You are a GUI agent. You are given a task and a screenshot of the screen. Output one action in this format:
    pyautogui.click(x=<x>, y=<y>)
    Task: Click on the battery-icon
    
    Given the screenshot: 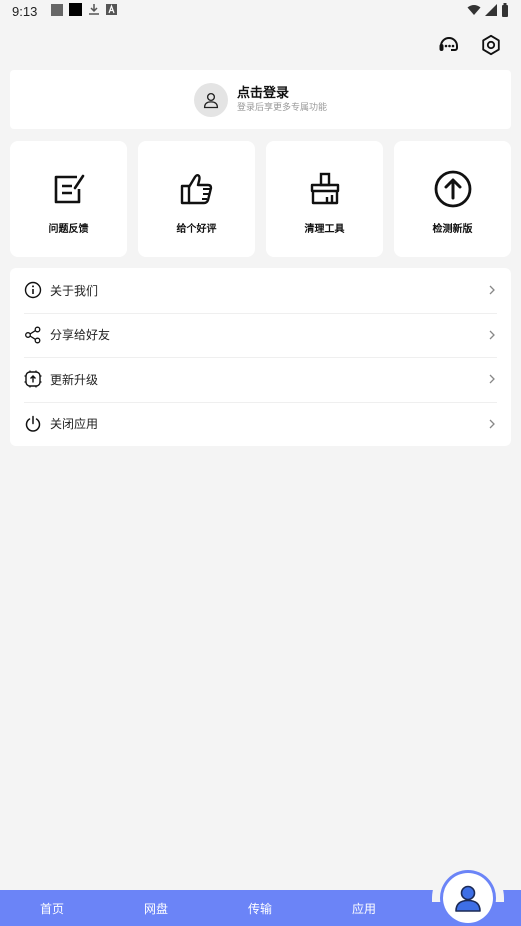 What is the action you would take?
    pyautogui.click(x=505, y=11)
    